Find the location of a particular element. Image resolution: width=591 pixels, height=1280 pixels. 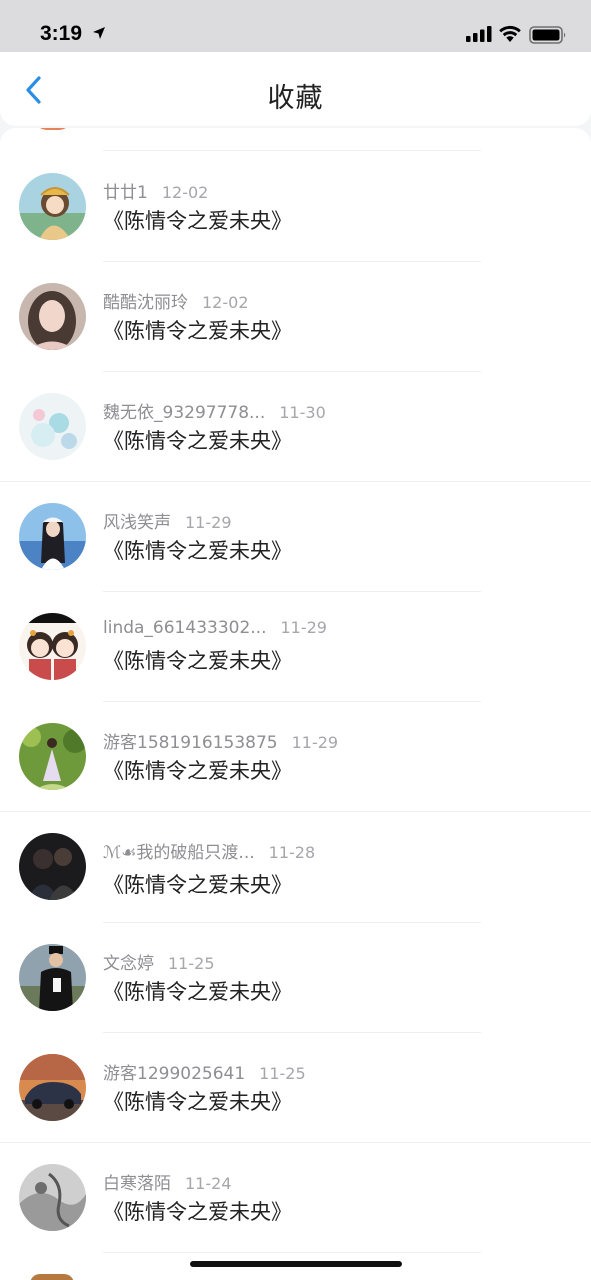

item-meta: ℳ☙我的破船只渡... 11-28 is located at coordinates (209, 850).